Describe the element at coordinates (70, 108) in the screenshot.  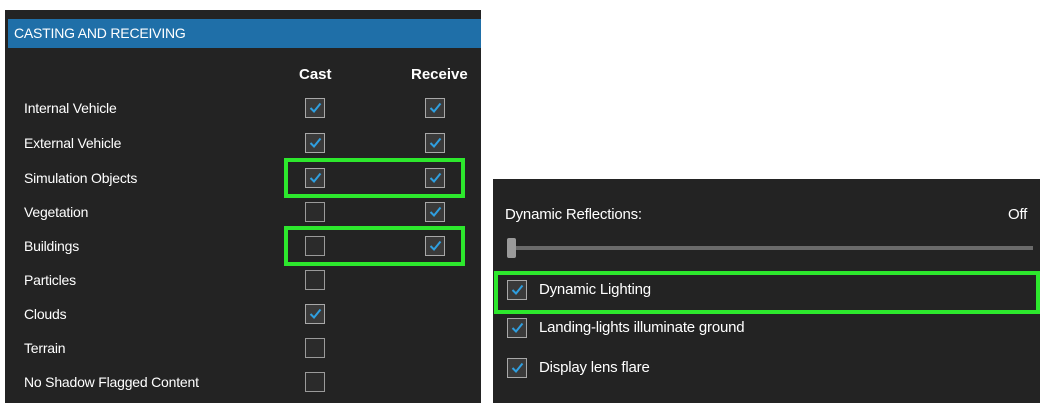
I see `row-label: Internal Vehicle` at that location.